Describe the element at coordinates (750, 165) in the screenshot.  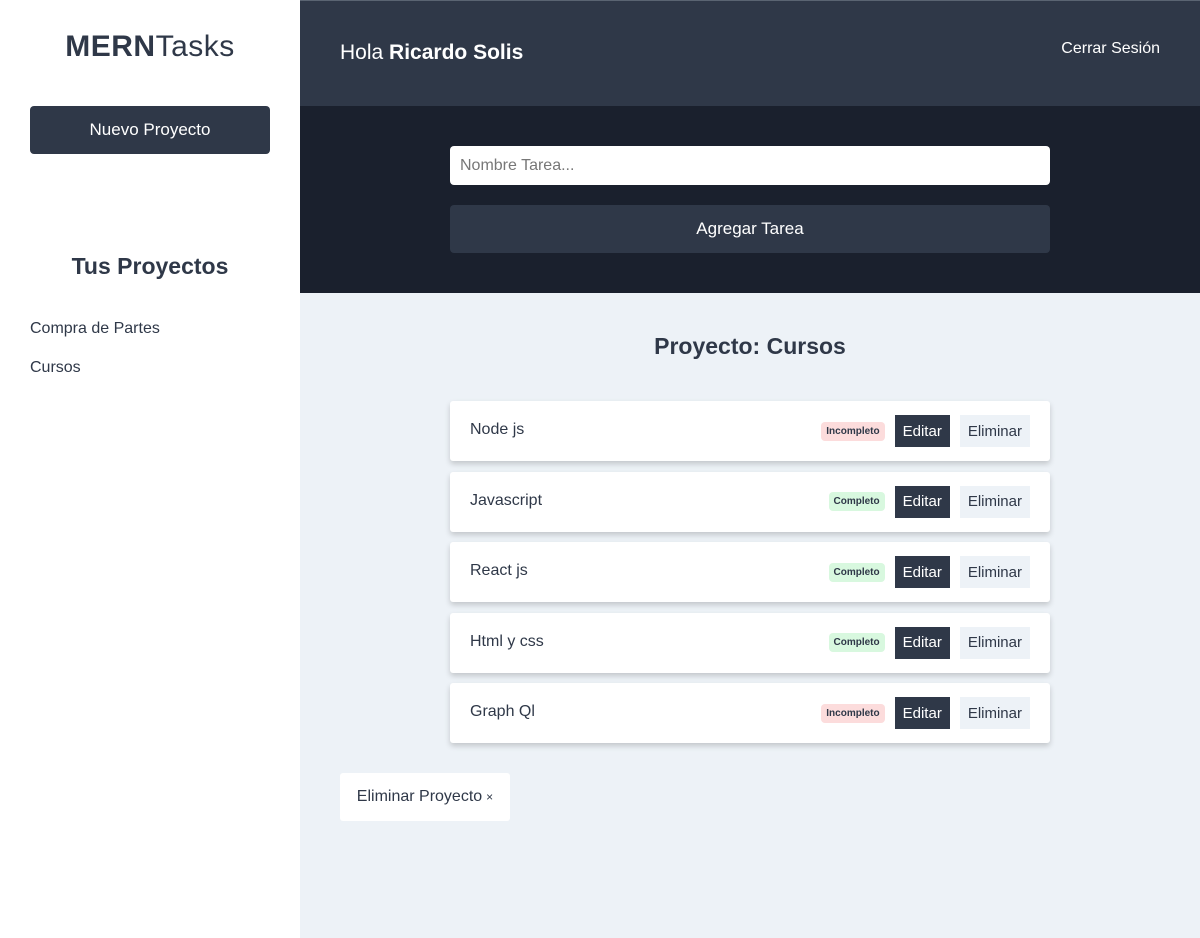
I see `task-name-input` at that location.